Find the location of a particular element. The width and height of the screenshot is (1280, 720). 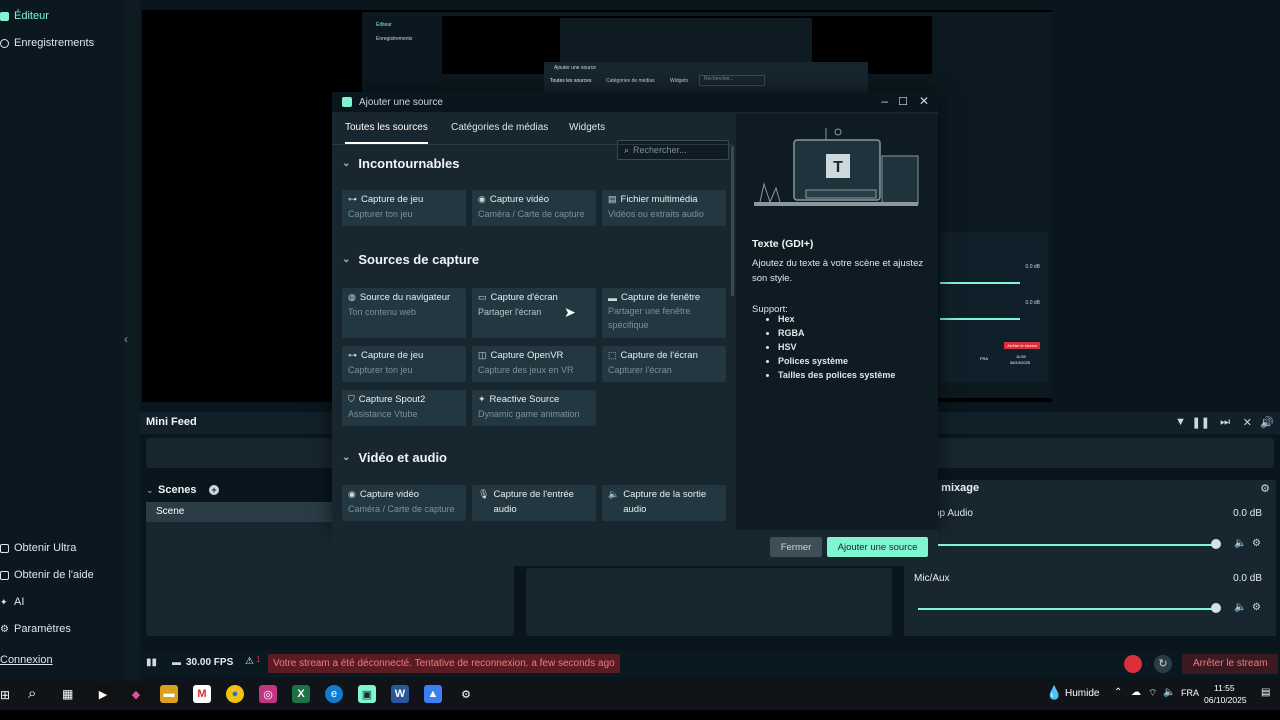

mini-feed-title: Mini Feed is located at coordinates (171, 422).